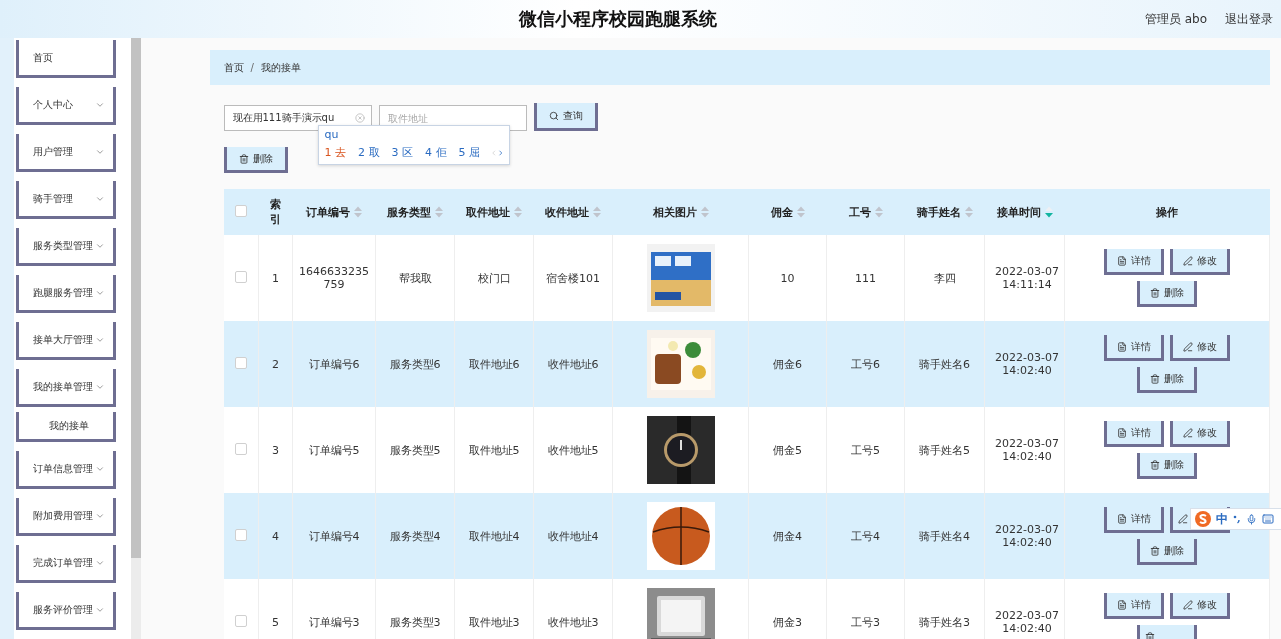 The width and height of the screenshot is (1281, 639). Describe the element at coordinates (469, 152) in the screenshot. I see `ime-candidate: 5 屈` at that location.